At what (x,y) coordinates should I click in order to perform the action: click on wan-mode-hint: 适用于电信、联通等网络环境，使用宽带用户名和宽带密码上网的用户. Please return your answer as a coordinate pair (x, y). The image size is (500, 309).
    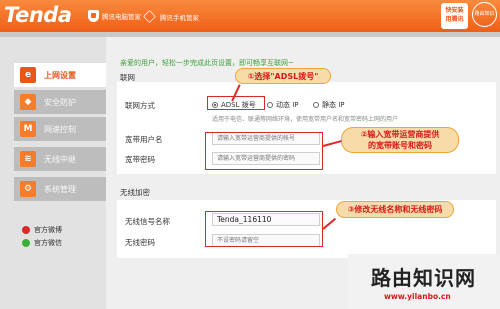
    Looking at the image, I should click on (305, 119).